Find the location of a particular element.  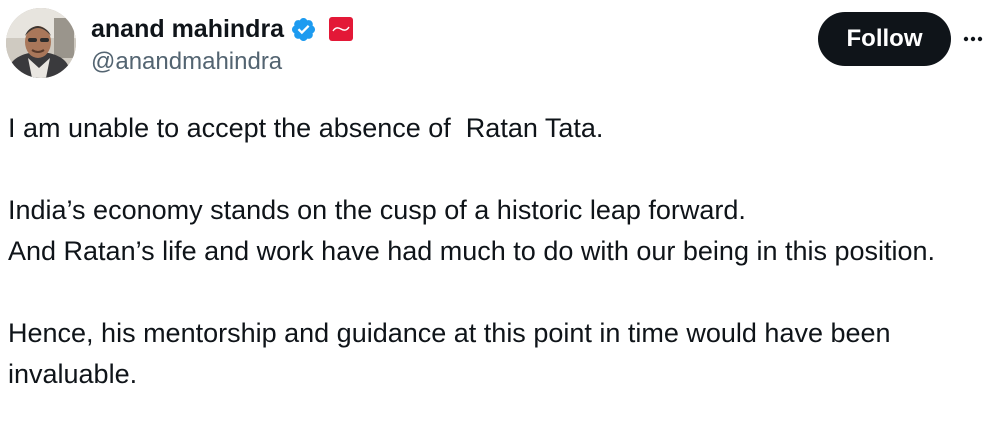

user-handle: @anandmahindra is located at coordinates (186, 62).